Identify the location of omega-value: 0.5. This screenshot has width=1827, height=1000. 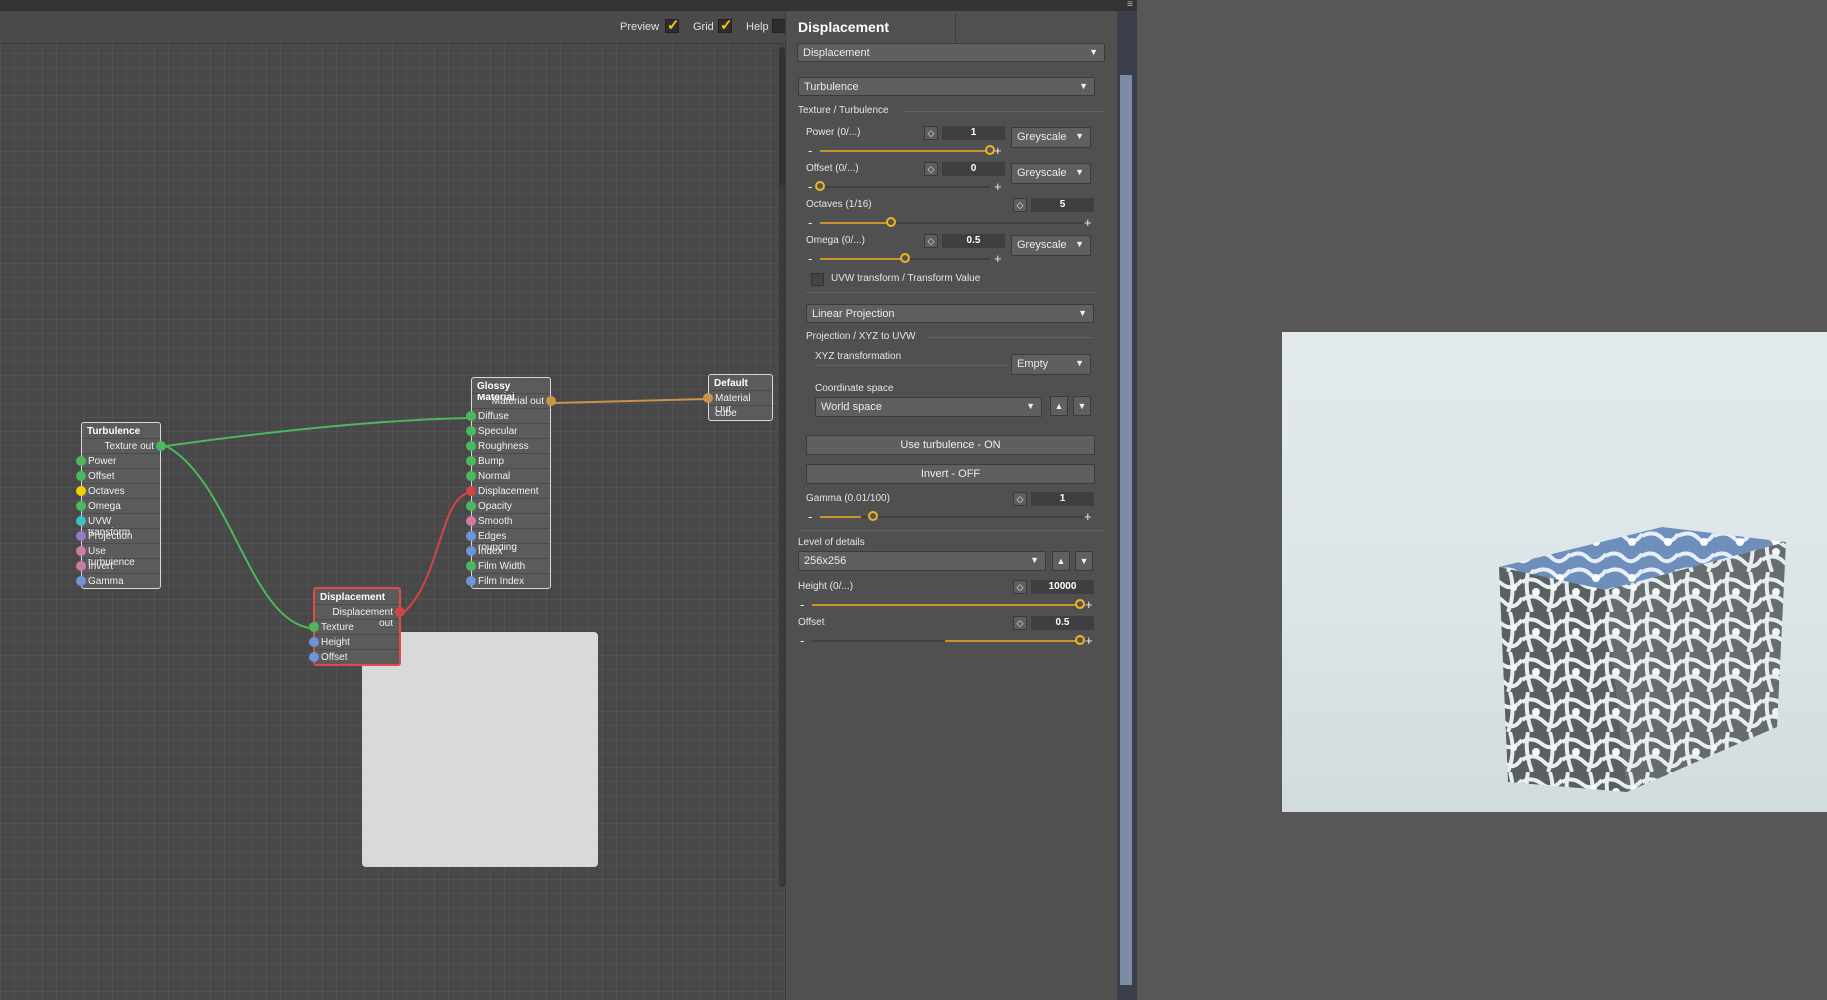
(973, 241).